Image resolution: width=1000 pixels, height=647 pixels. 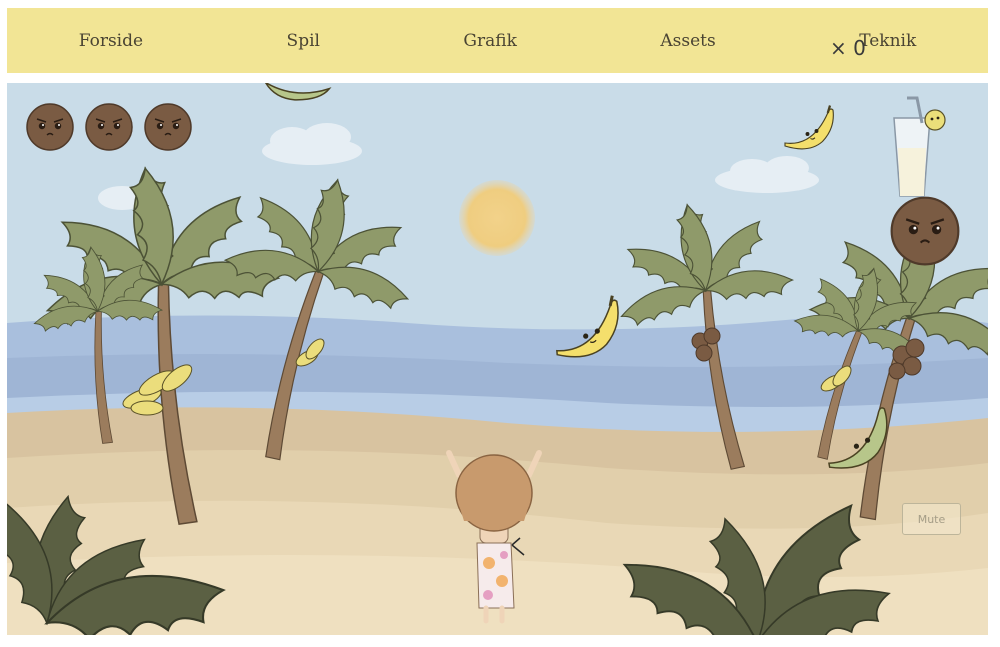 I want to click on sun, so click(x=497, y=218).